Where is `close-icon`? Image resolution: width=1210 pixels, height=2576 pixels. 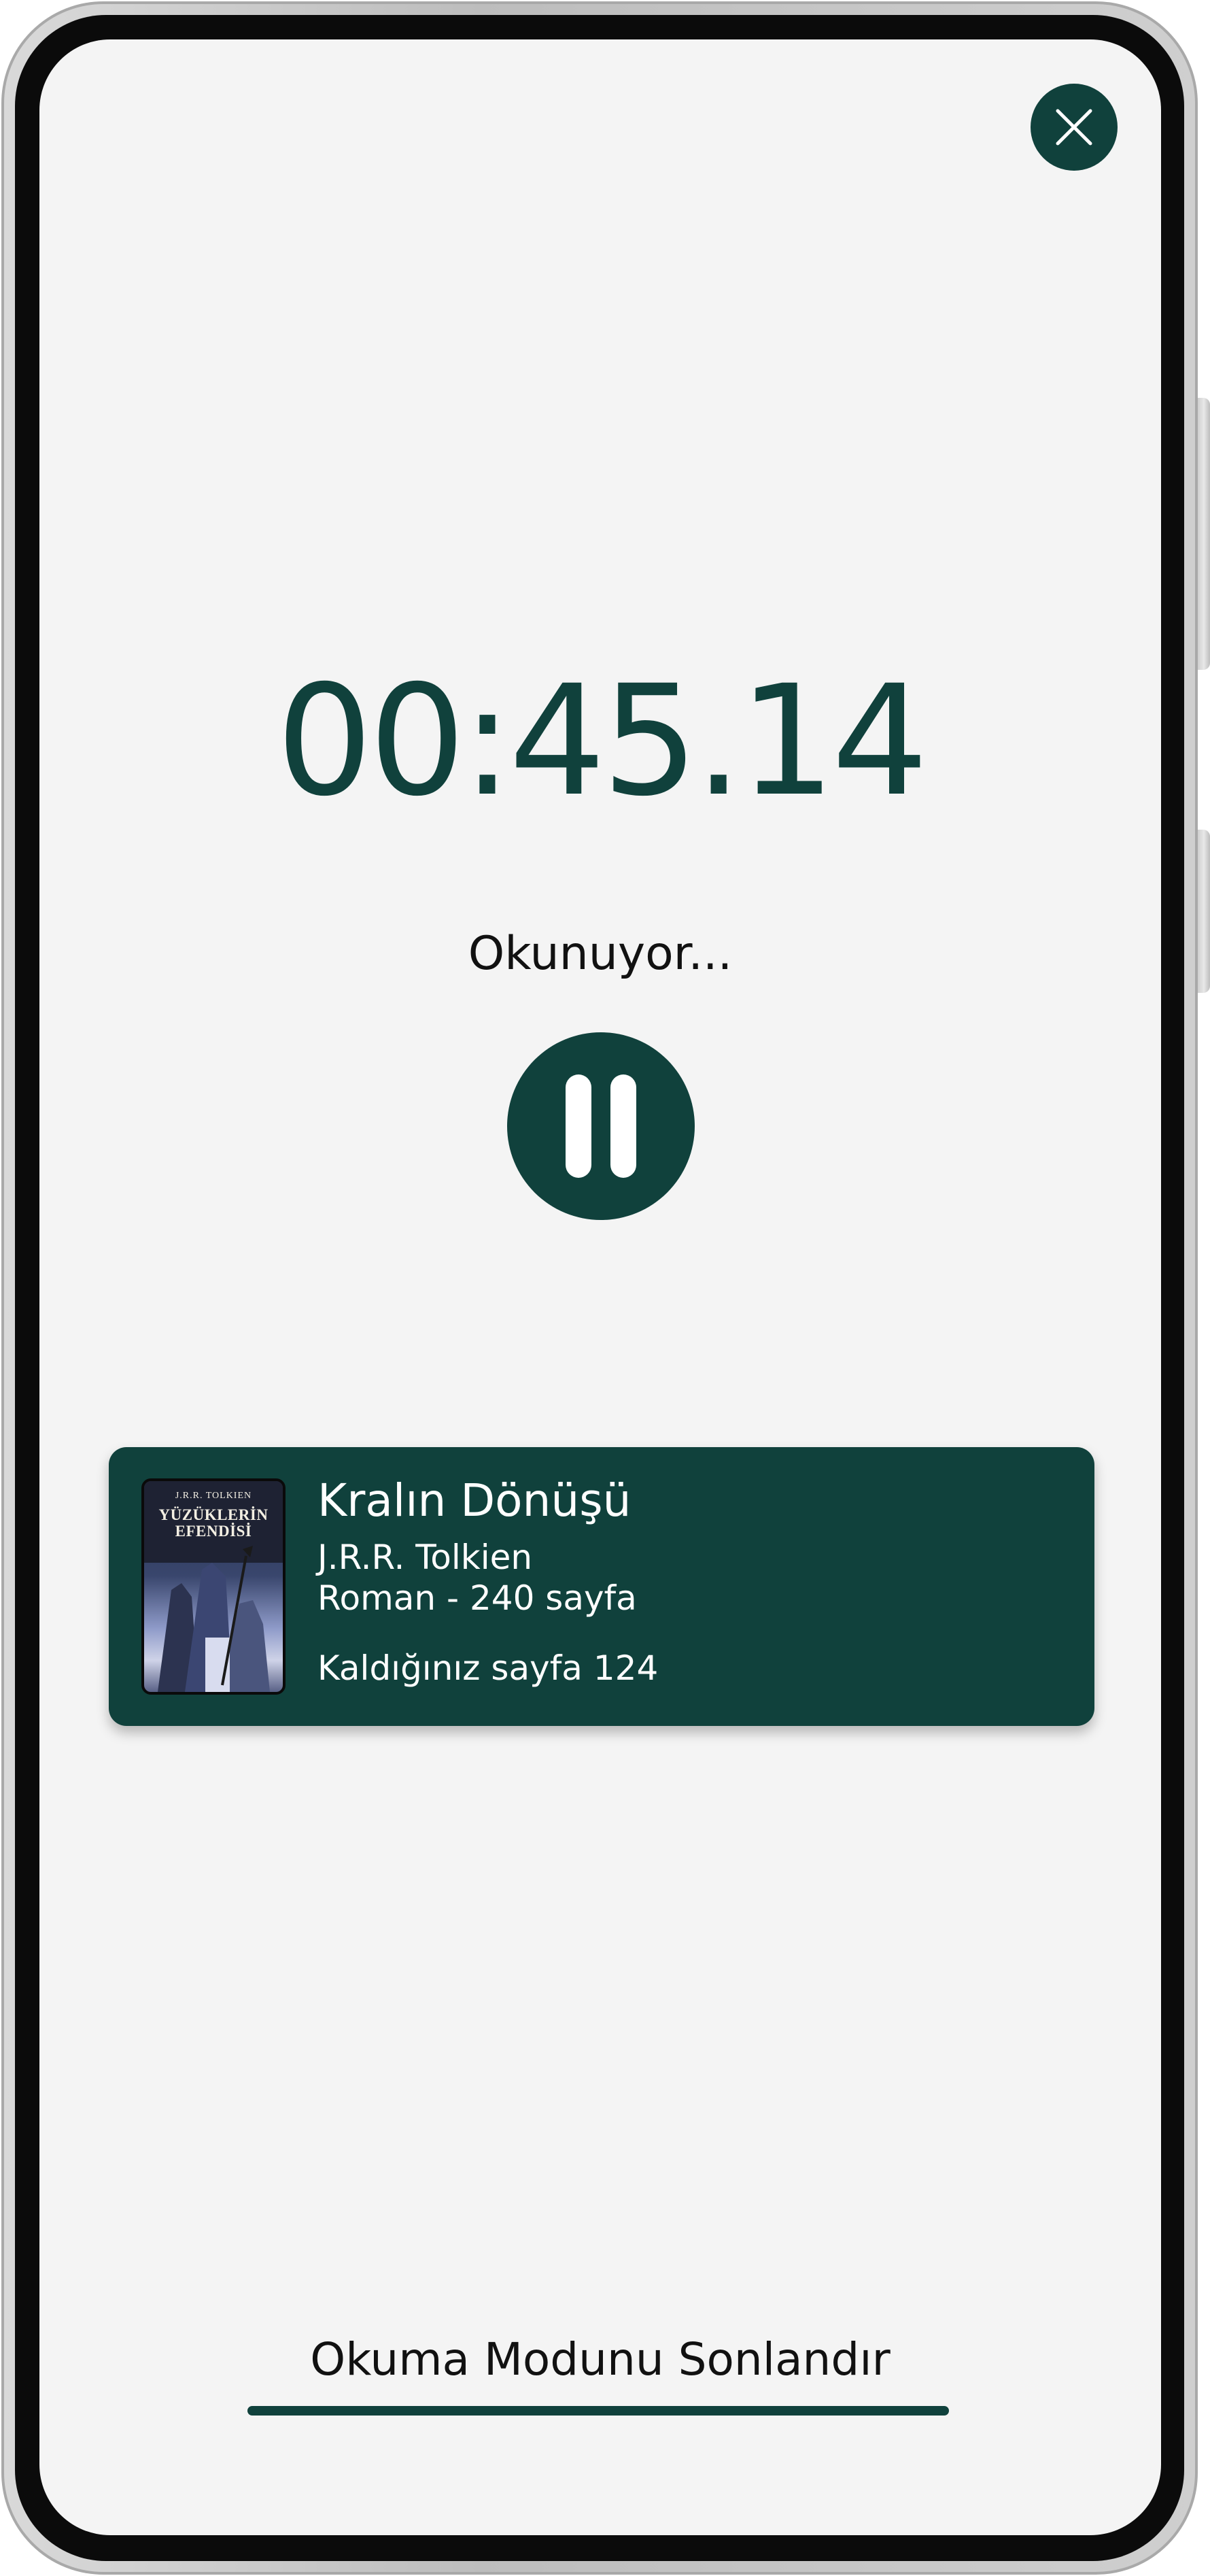 close-icon is located at coordinates (1074, 127).